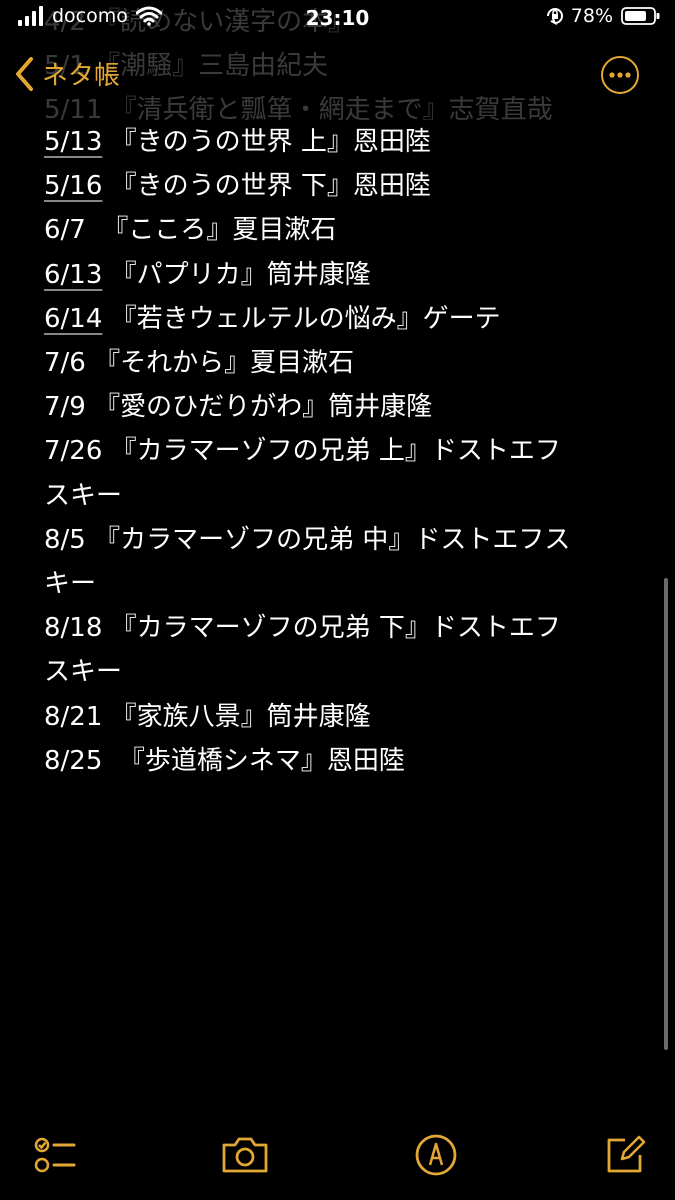  I want to click on scrollbar, so click(666, 814).